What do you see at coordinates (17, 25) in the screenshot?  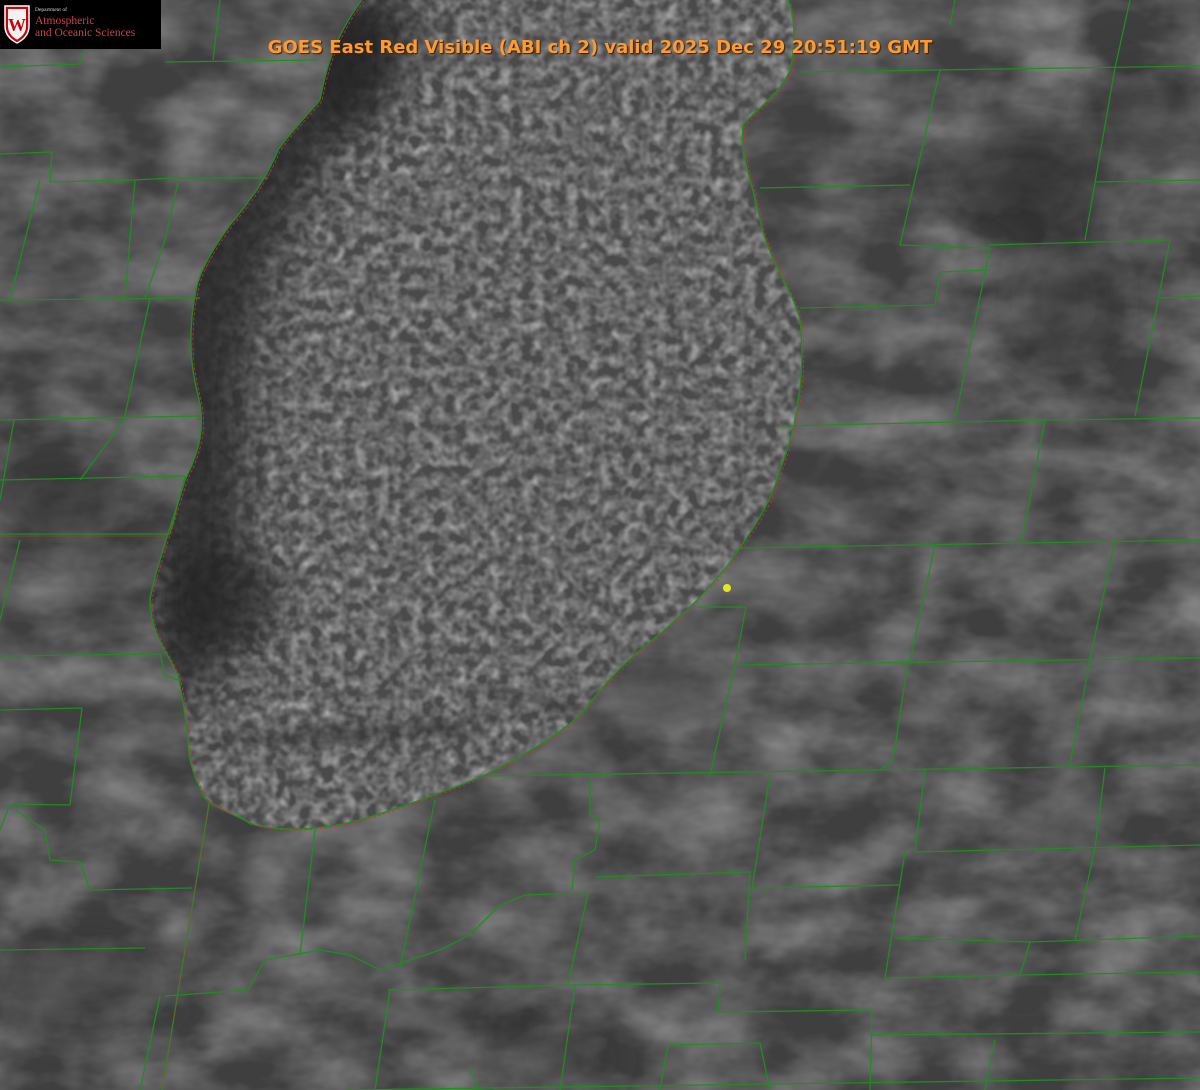 I see `shield-letter: W` at bounding box center [17, 25].